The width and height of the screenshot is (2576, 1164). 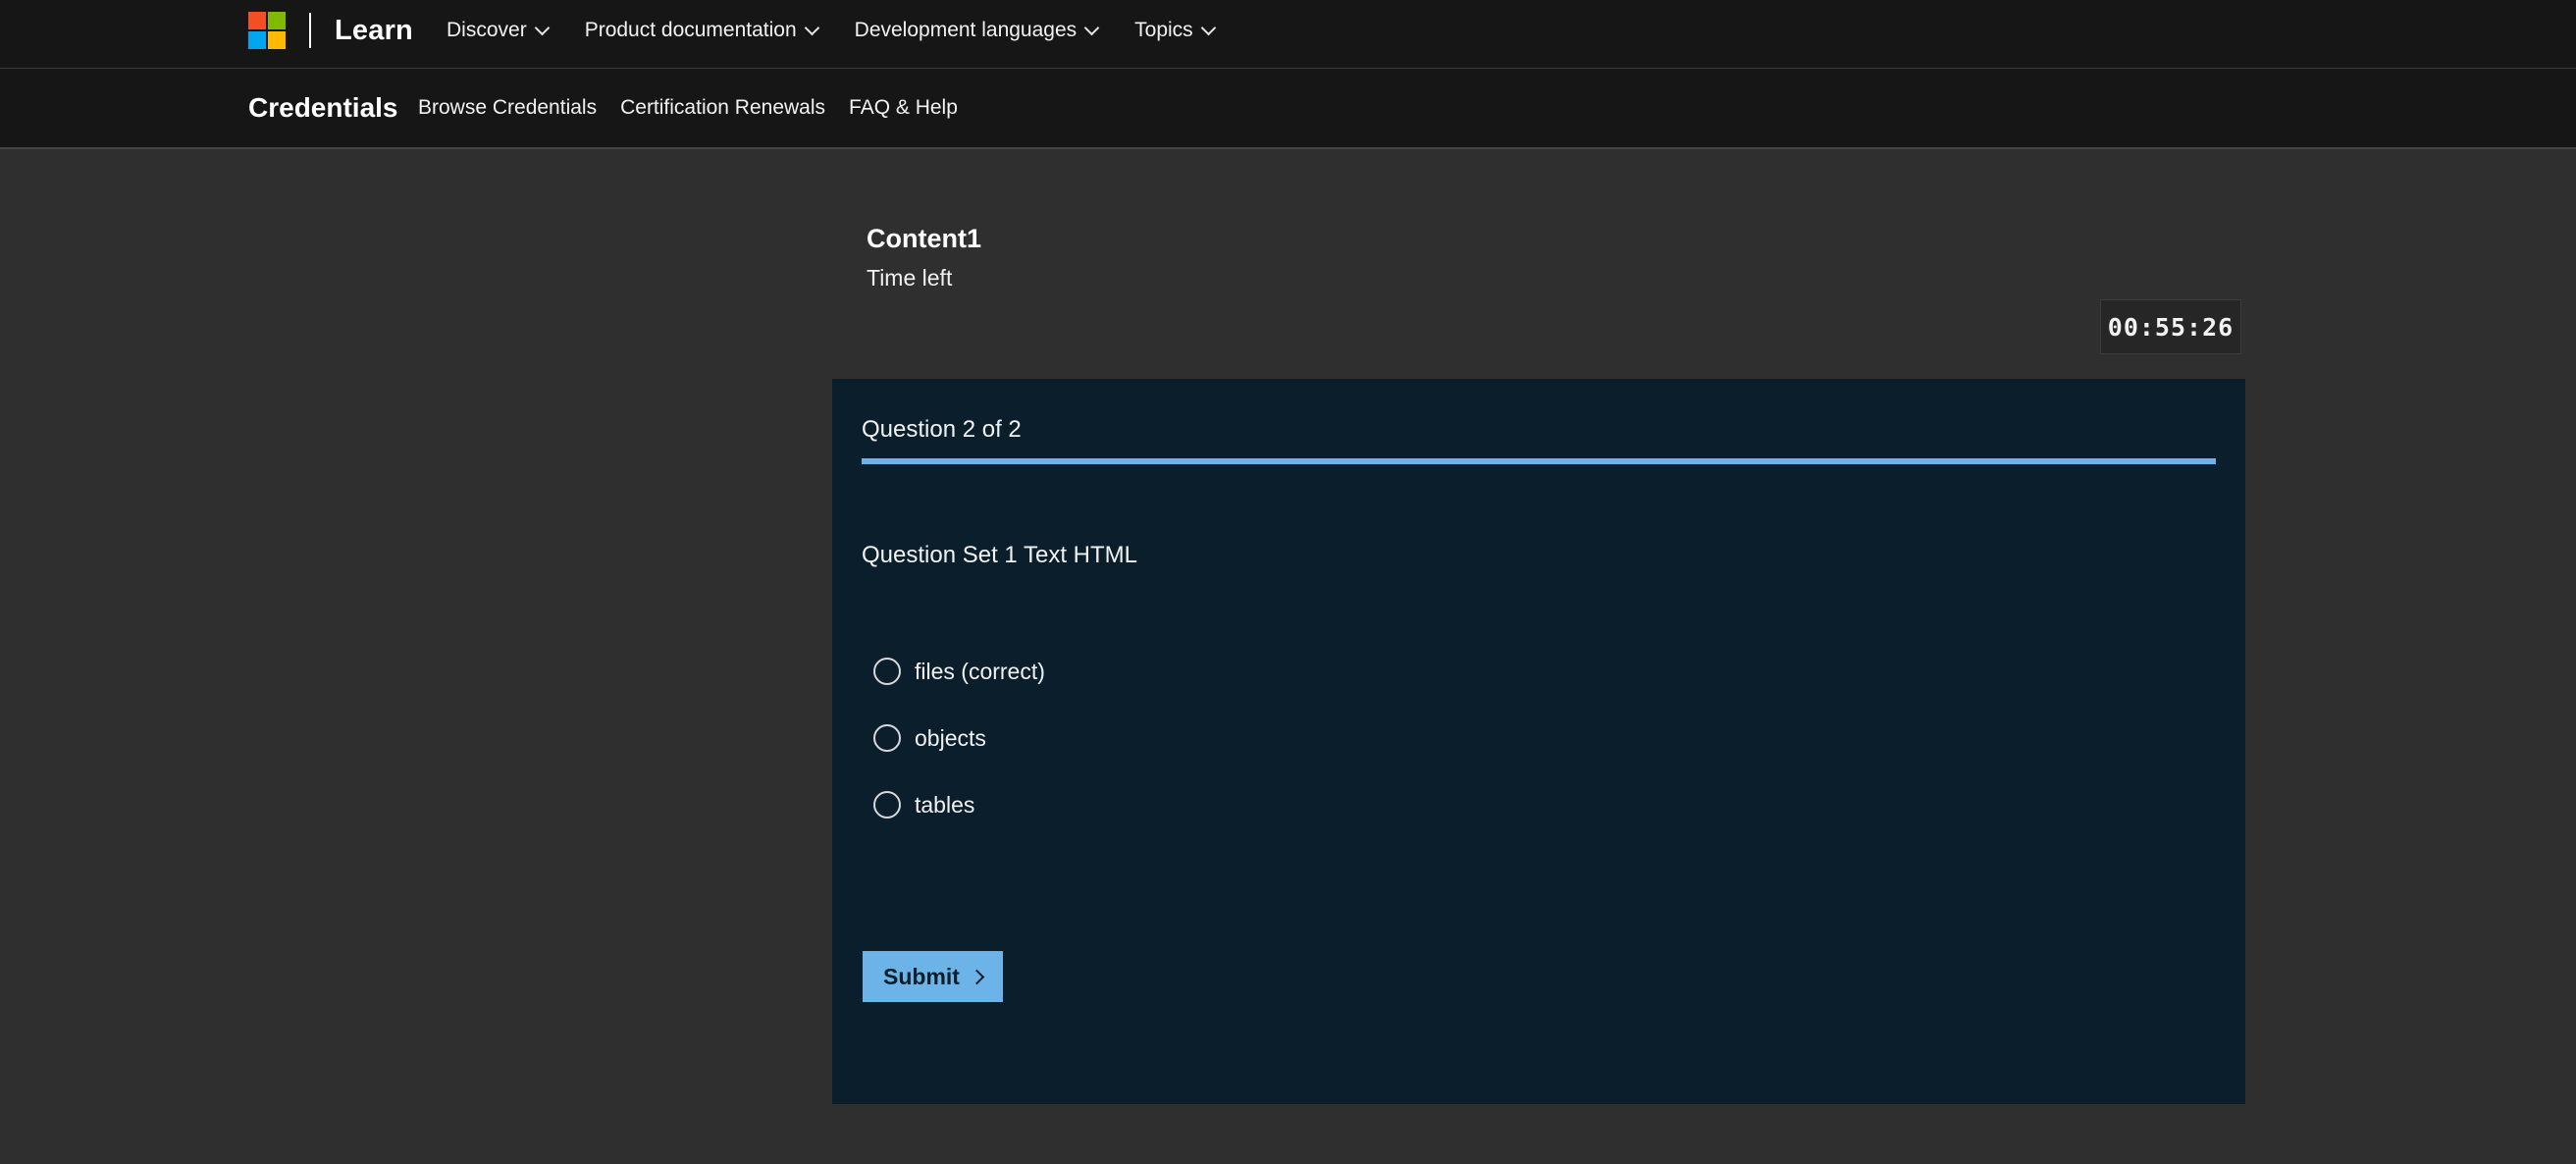 I want to click on countdown-timer: 00:55:26, so click(x=2170, y=326).